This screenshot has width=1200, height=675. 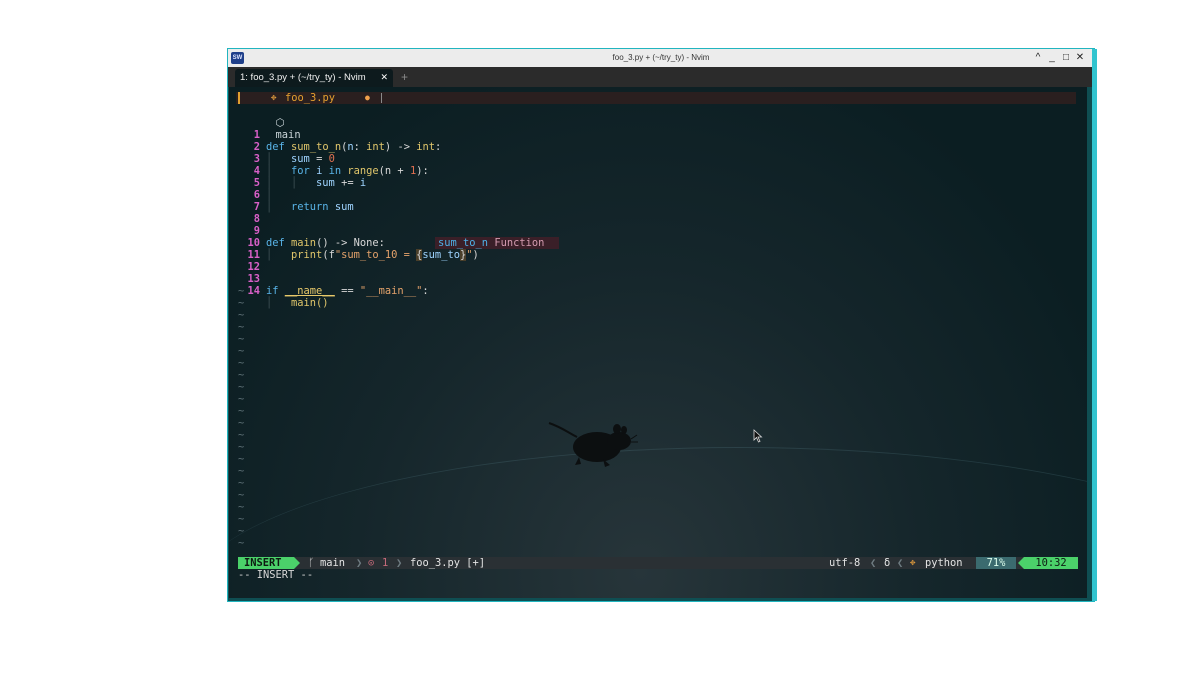 What do you see at coordinates (658, 201) in the screenshot?
I see `code-line: 7` at bounding box center [658, 201].